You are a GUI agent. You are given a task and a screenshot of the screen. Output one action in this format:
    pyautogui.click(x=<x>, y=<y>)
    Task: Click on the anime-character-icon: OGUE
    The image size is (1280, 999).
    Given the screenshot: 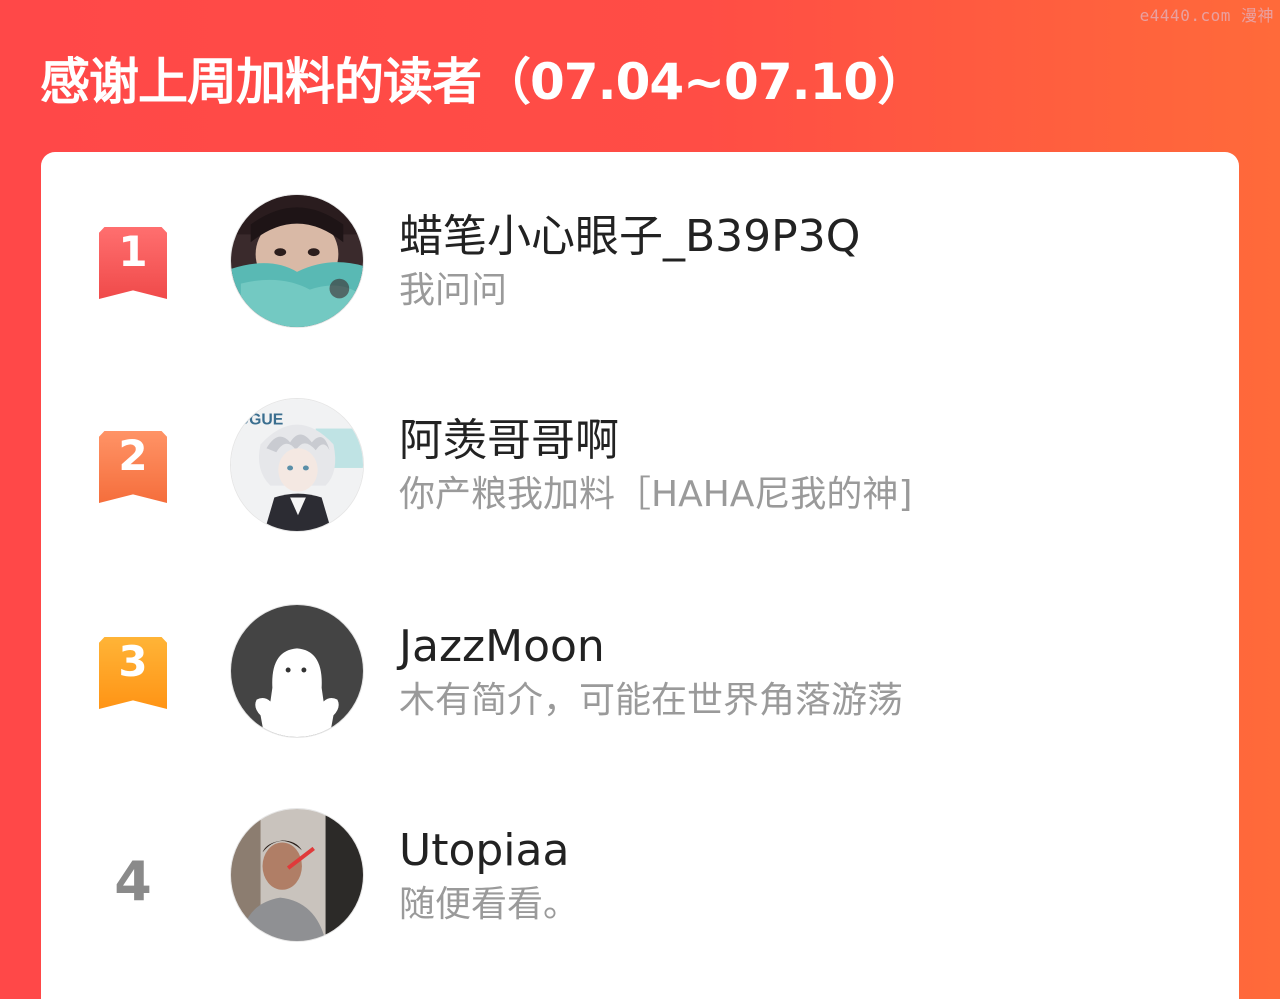 What is the action you would take?
    pyautogui.click(x=297, y=465)
    